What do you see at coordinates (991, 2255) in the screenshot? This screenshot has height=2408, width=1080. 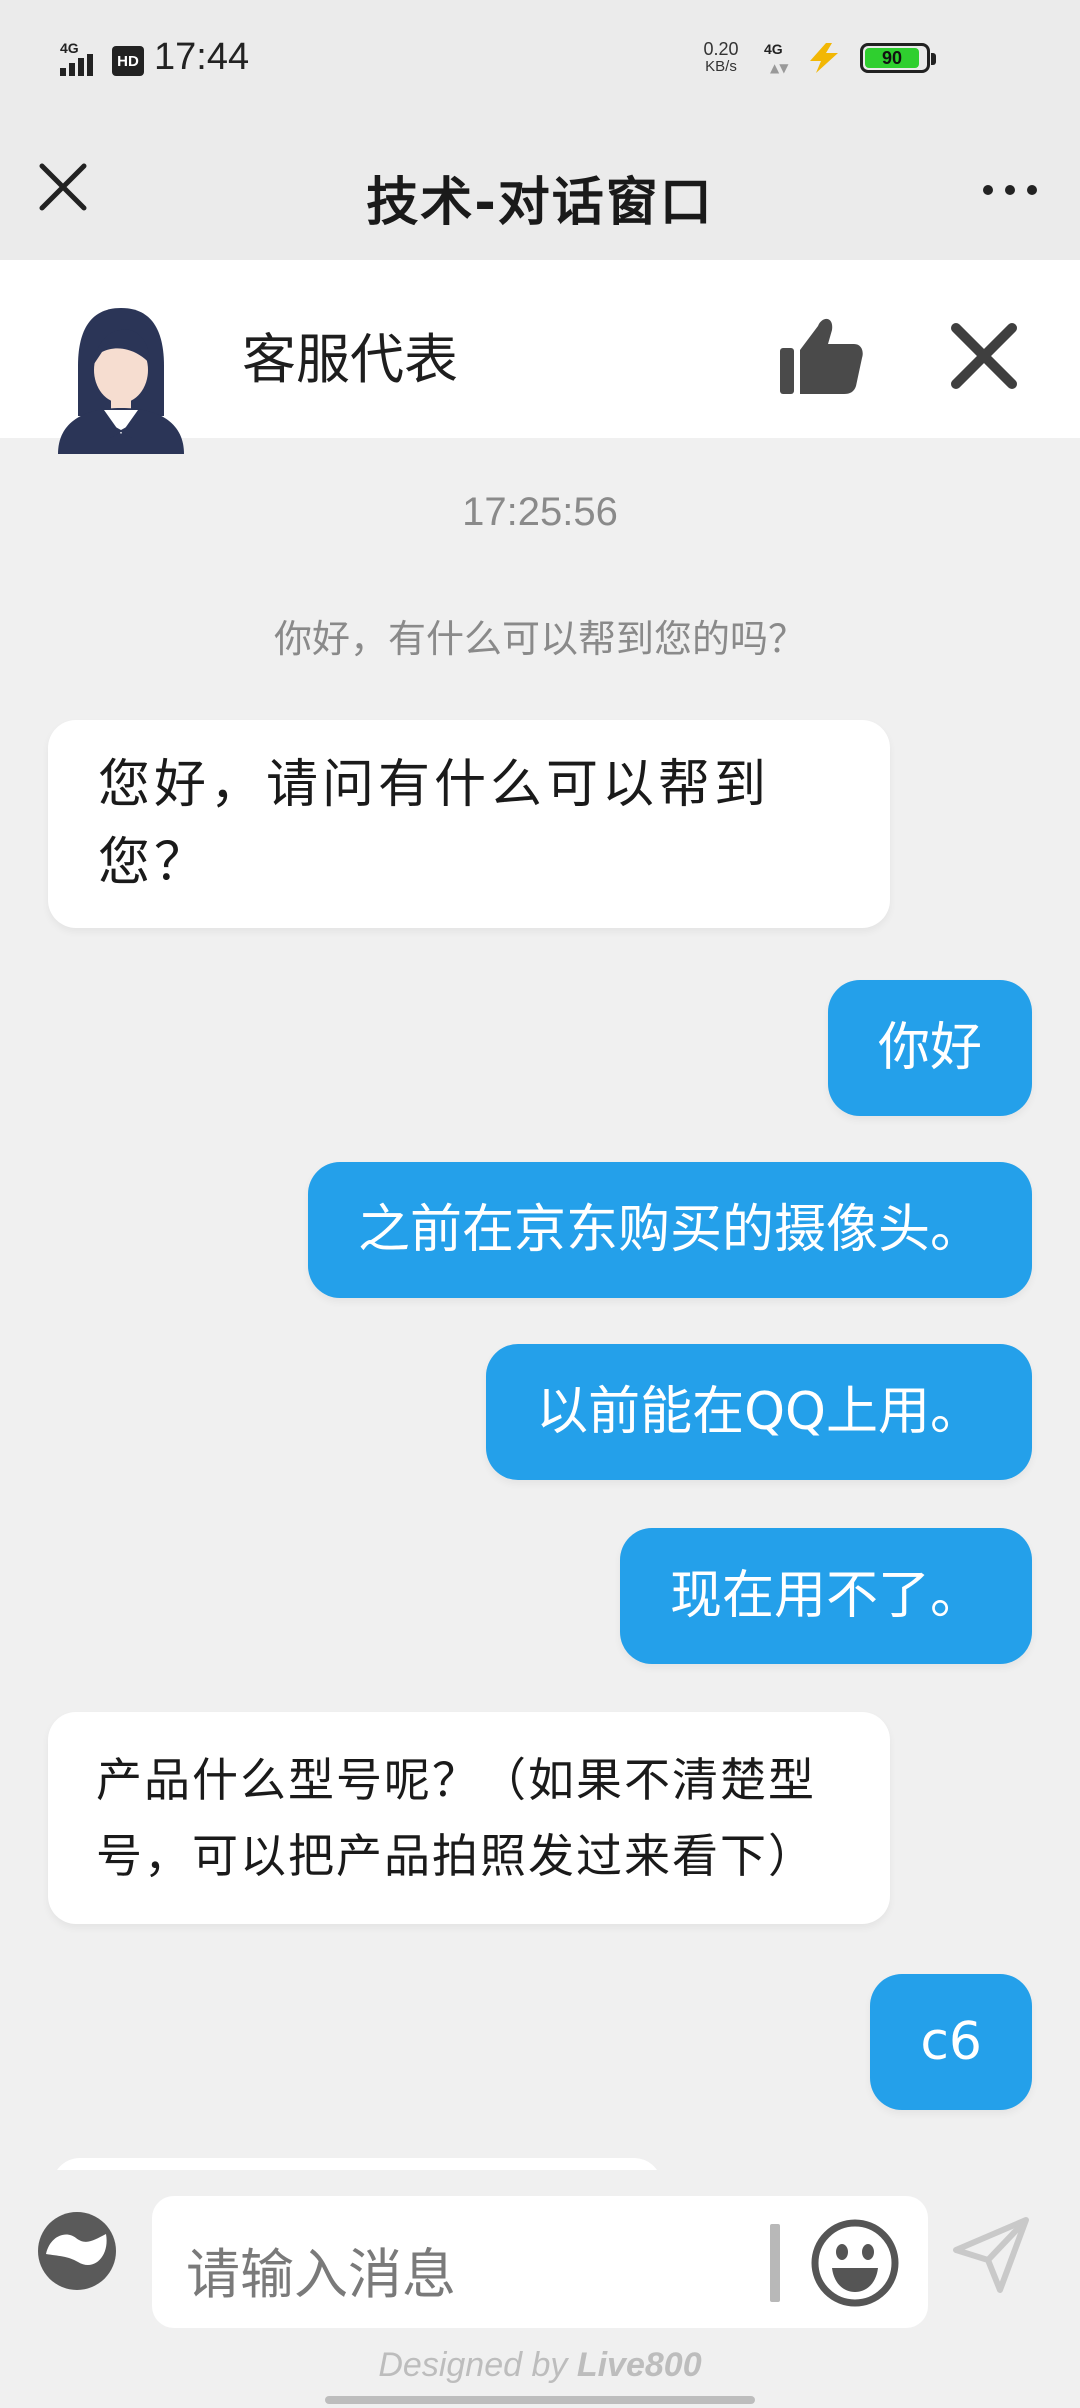 I see `send-icon` at bounding box center [991, 2255].